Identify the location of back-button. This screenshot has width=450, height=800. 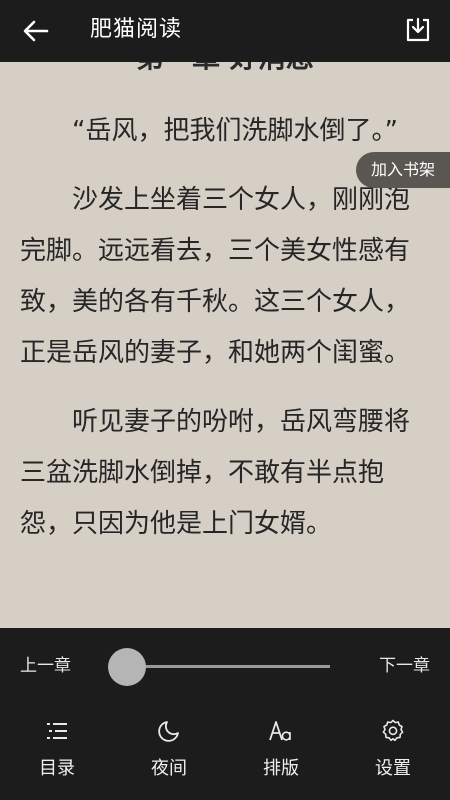
(36, 31).